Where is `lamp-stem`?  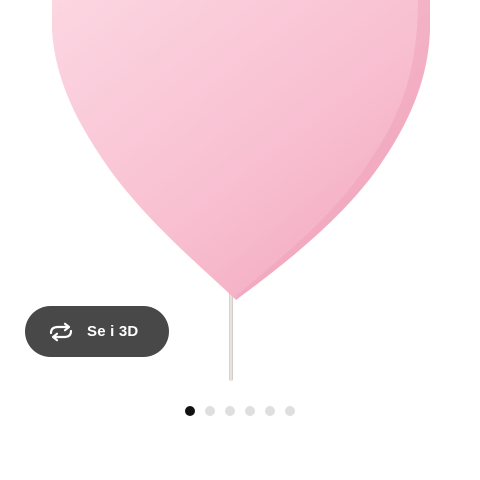 lamp-stem is located at coordinates (231, 336).